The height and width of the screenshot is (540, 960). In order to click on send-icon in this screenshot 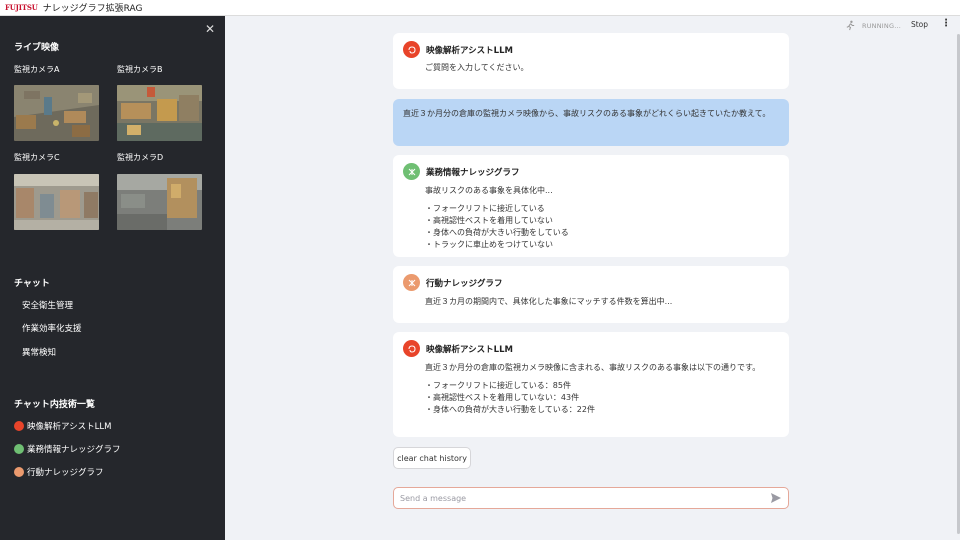, I will do `click(776, 498)`.